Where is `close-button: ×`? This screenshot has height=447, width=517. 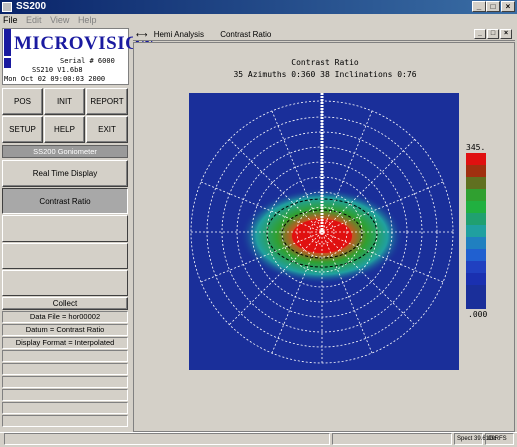
close-button: × is located at coordinates (508, 6).